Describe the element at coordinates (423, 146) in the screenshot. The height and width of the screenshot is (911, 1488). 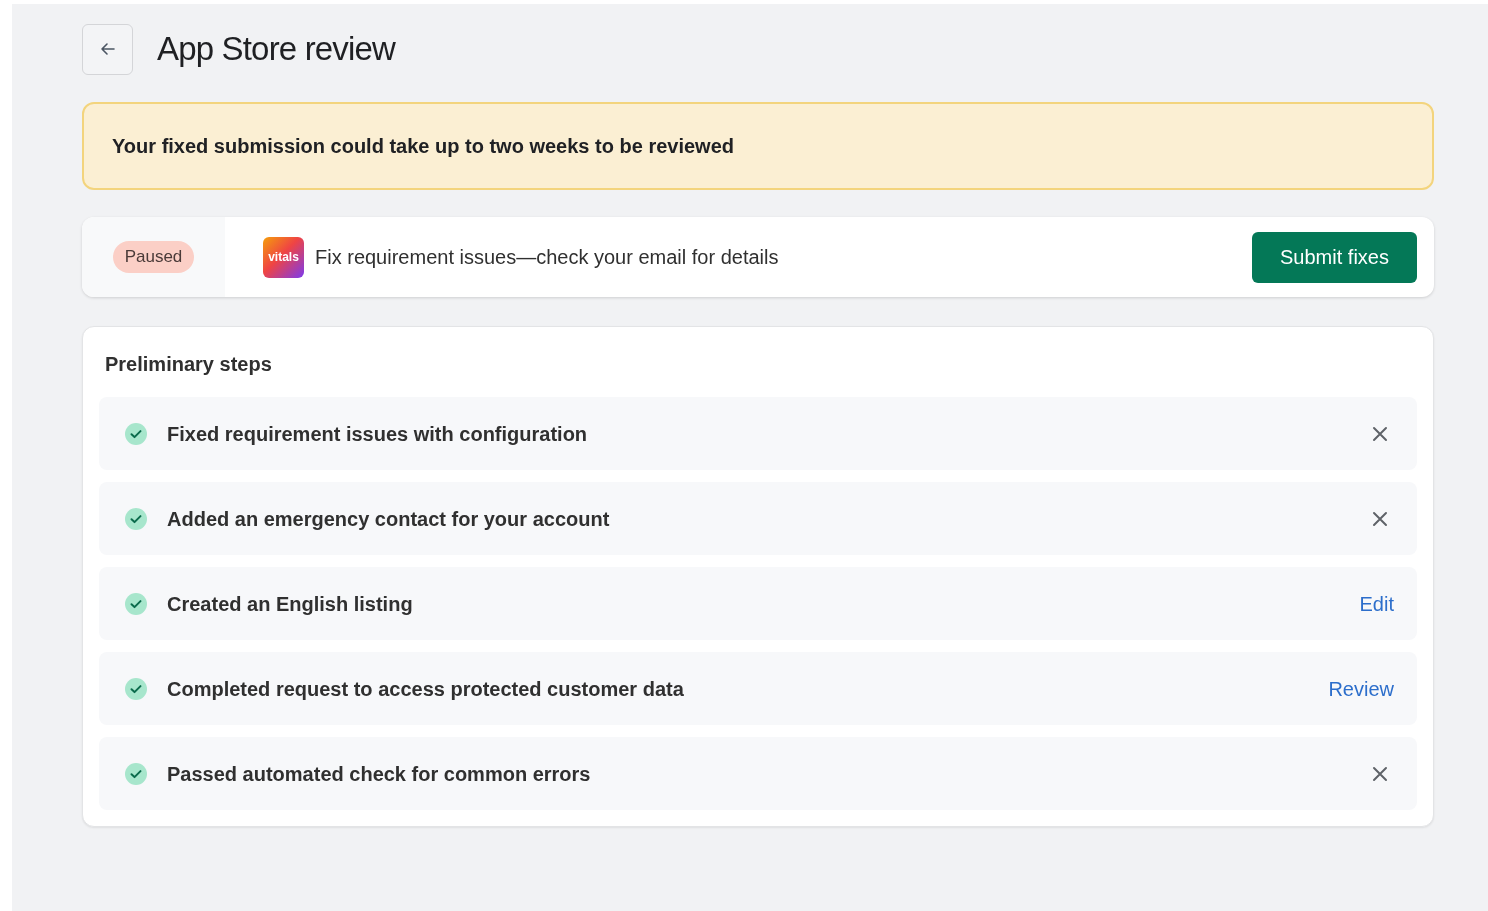
I see `banner-text: Your fixed submission could take up to two weeks to be reviewed` at that location.